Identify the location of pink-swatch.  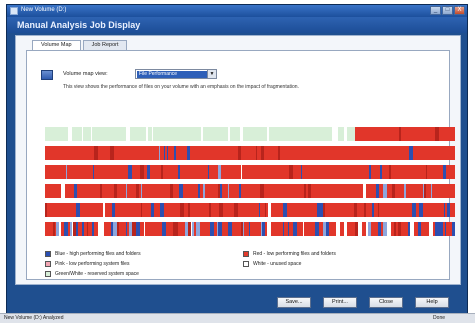
(48, 264).